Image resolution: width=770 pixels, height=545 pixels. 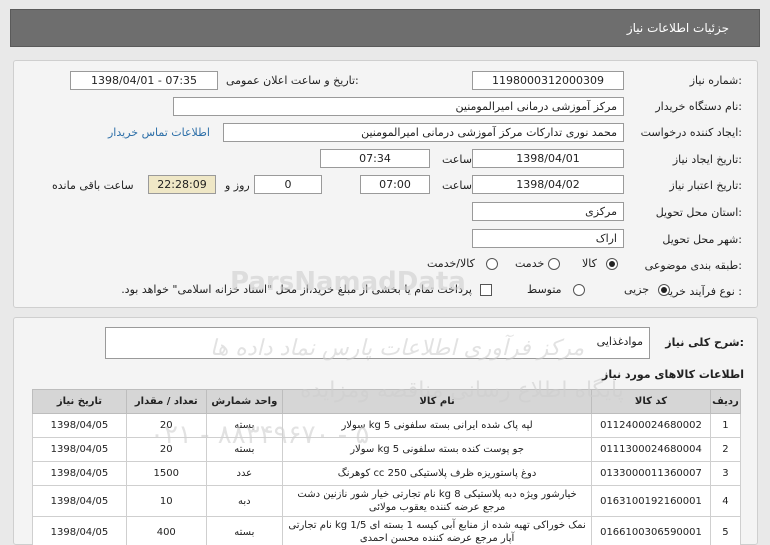 What do you see at coordinates (703, 291) in the screenshot?
I see `process-label: نوع فرآیند خرید :` at bounding box center [703, 291].